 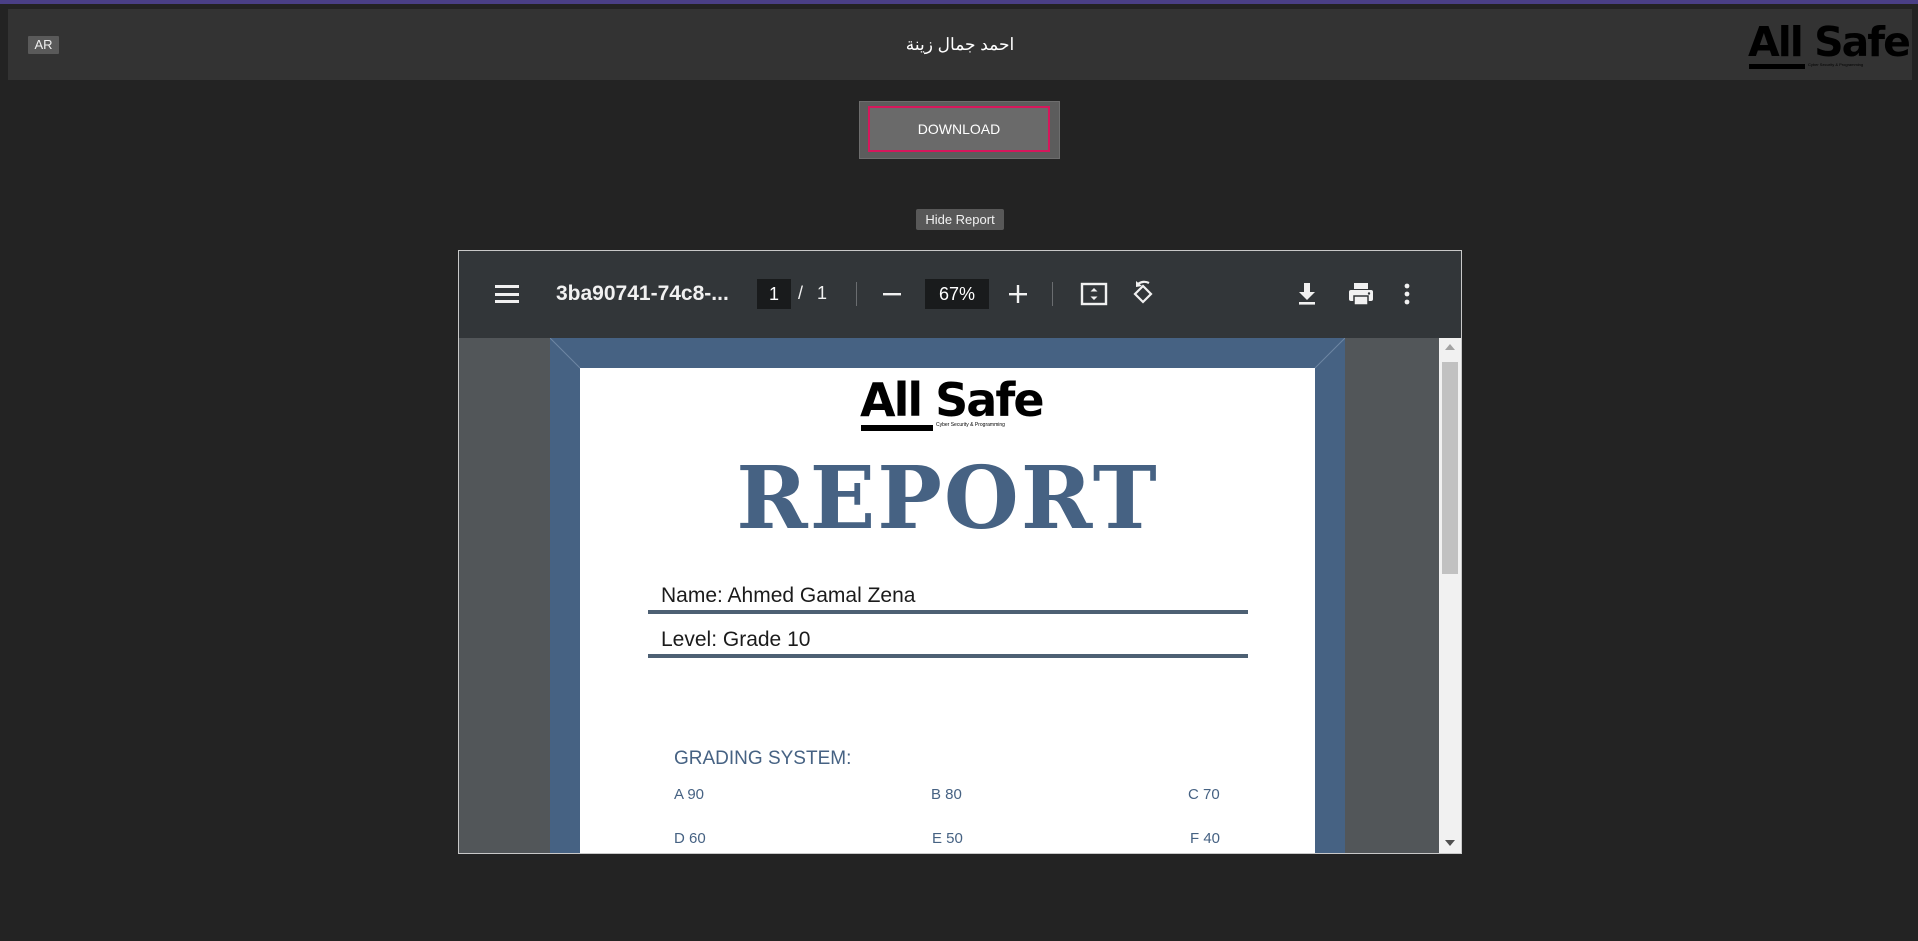 I want to click on grade-item: B 80, so click(x=946, y=794).